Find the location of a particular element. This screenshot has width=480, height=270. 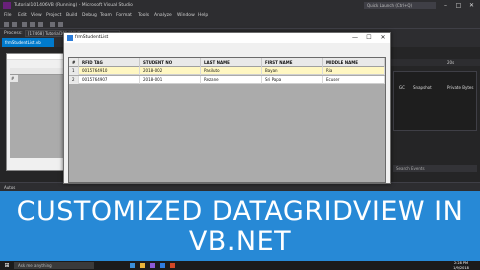

undo-icon is located at coordinates (52, 24).